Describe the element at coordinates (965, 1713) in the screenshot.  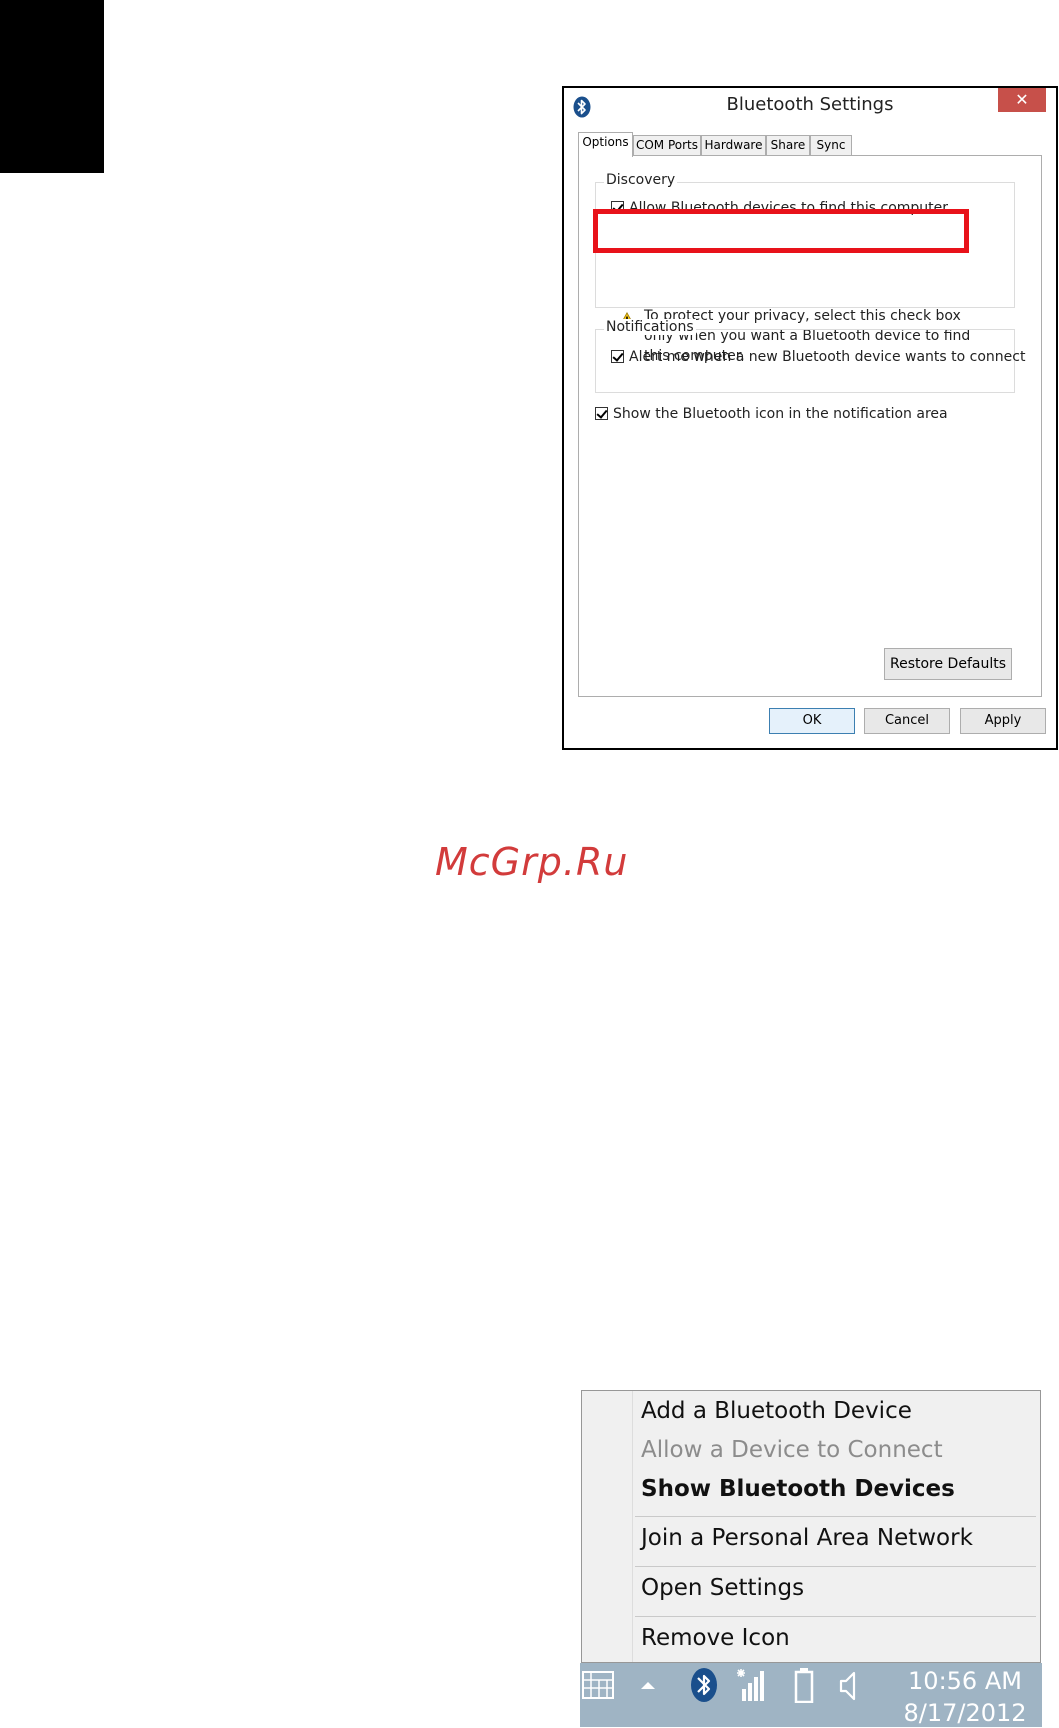
I see `clock-date: 8/17/2012` at that location.